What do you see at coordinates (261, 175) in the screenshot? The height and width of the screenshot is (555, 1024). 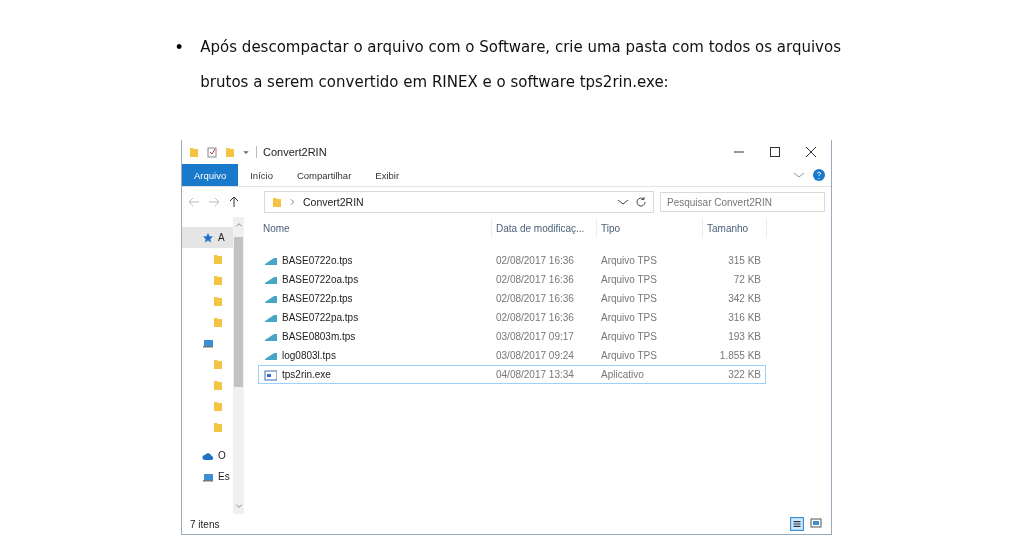 I see `ribbon-tab: Início` at bounding box center [261, 175].